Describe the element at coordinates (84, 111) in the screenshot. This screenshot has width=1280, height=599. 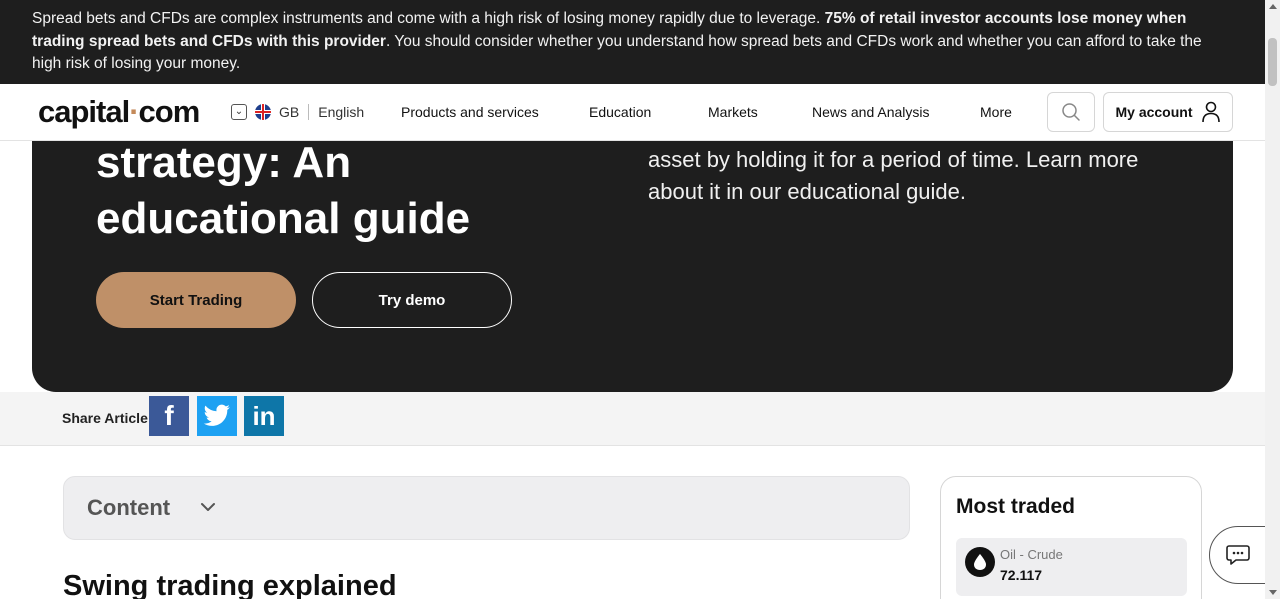
I see `logo-text-left: capital` at that location.